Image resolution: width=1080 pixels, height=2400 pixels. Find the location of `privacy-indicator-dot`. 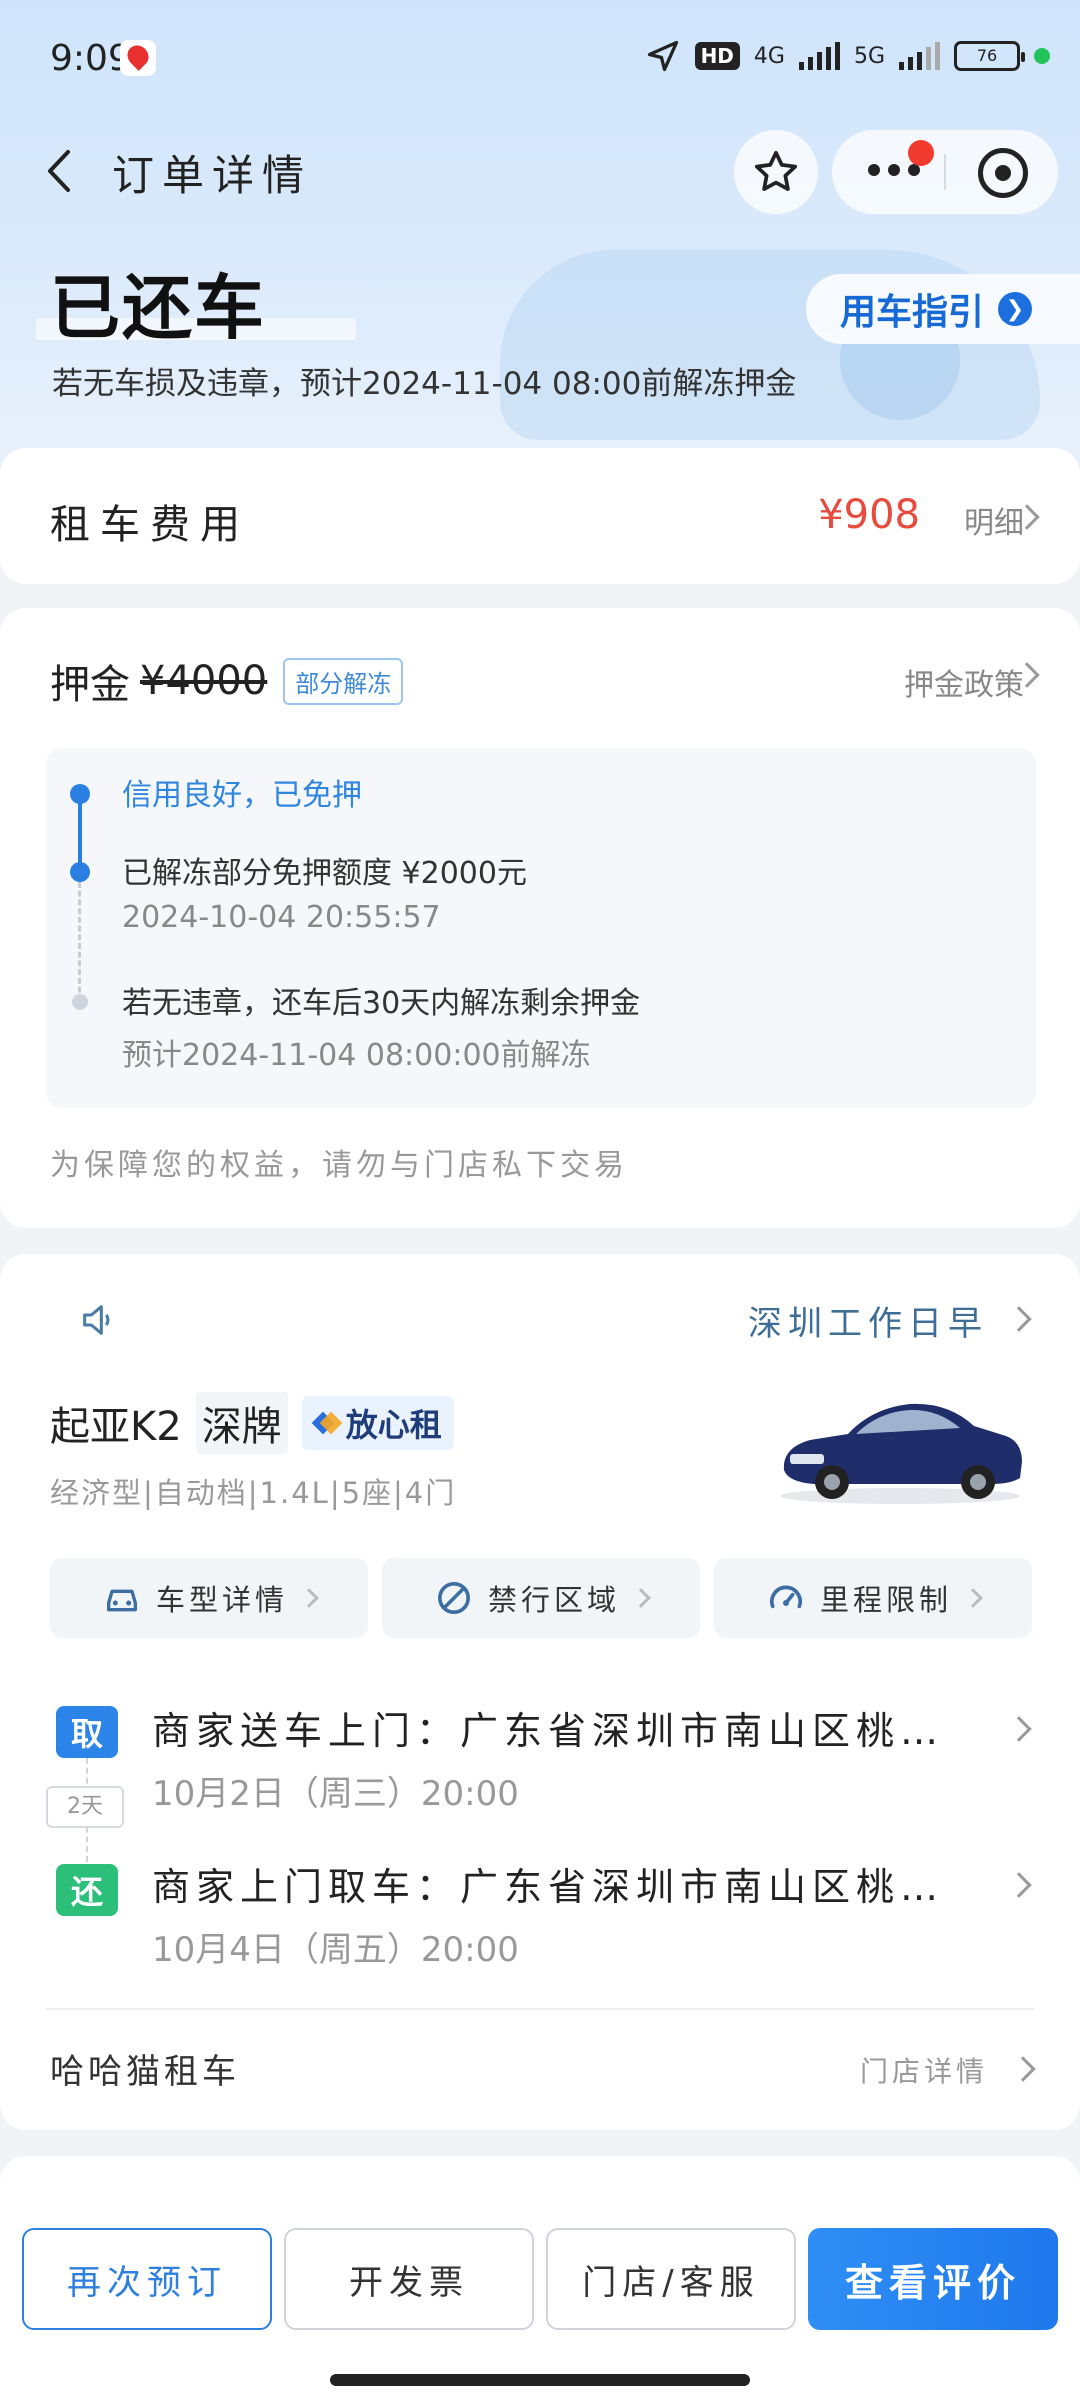

privacy-indicator-dot is located at coordinates (1042, 56).